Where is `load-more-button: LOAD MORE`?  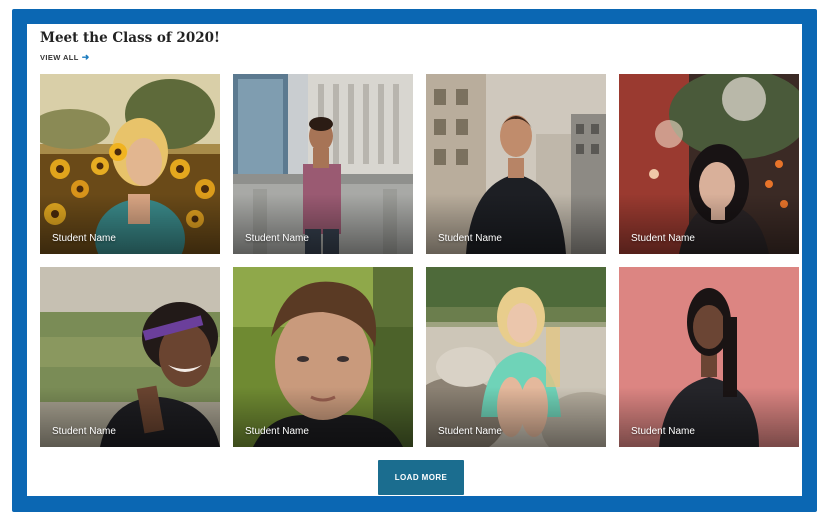 load-more-button: LOAD MORE is located at coordinates (421, 477).